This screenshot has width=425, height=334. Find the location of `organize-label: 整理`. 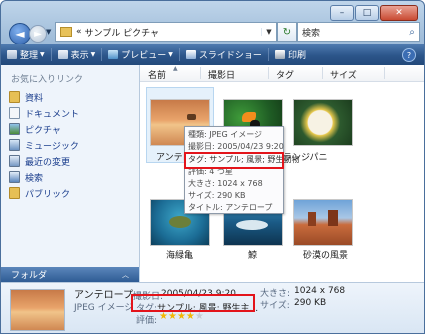

organize-label: 整理 is located at coordinates (29, 56).